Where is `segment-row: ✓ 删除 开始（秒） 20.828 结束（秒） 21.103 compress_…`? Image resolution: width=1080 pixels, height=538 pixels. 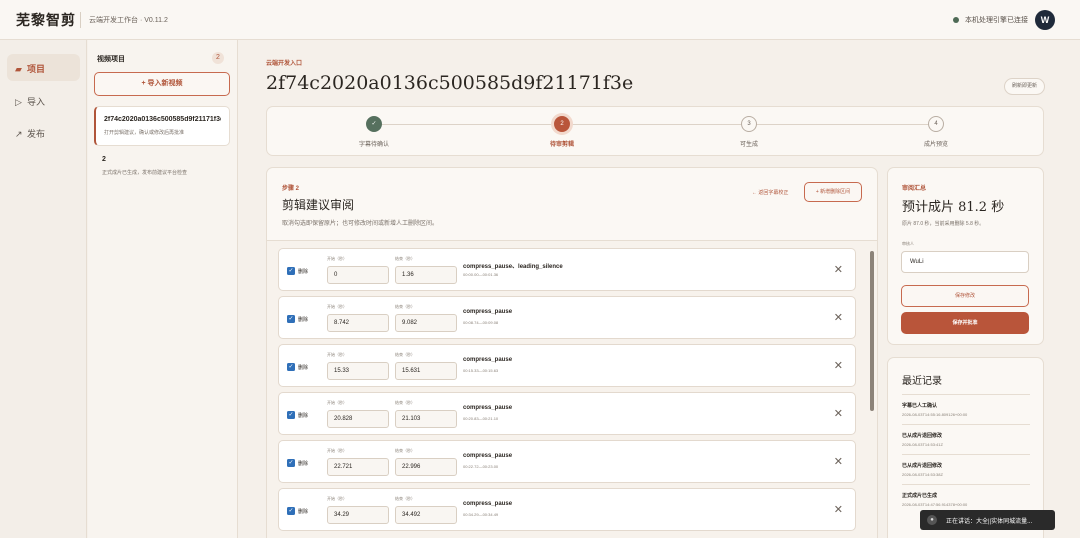 segment-row: ✓ 删除 开始（秒） 20.828 结束（秒） 21.103 compress_… is located at coordinates (567, 413).